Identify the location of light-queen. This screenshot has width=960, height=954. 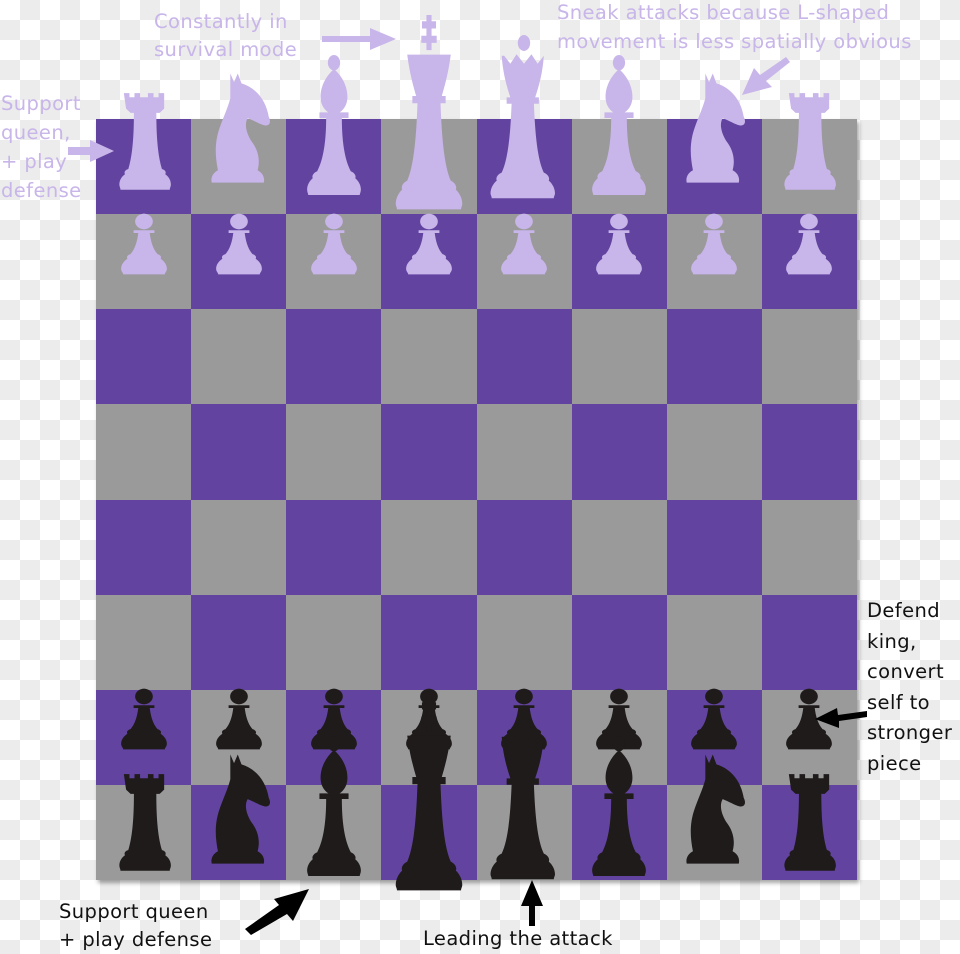
(523, 117).